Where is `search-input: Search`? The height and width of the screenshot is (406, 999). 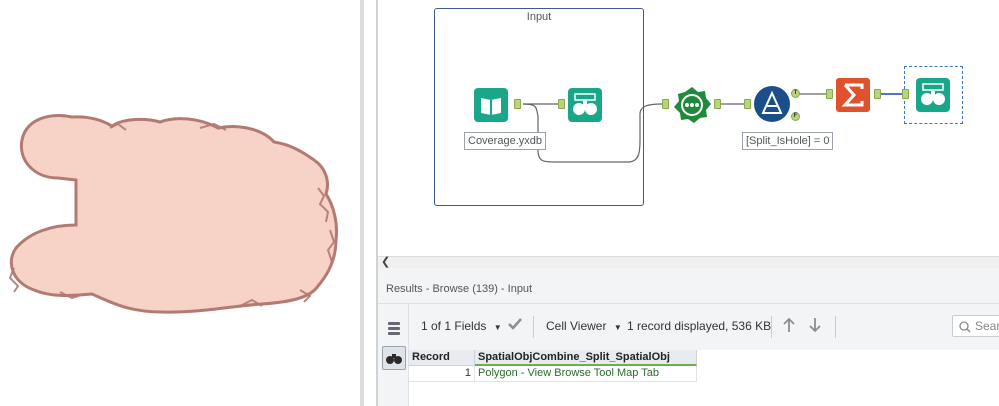
search-input: Search is located at coordinates (975, 326).